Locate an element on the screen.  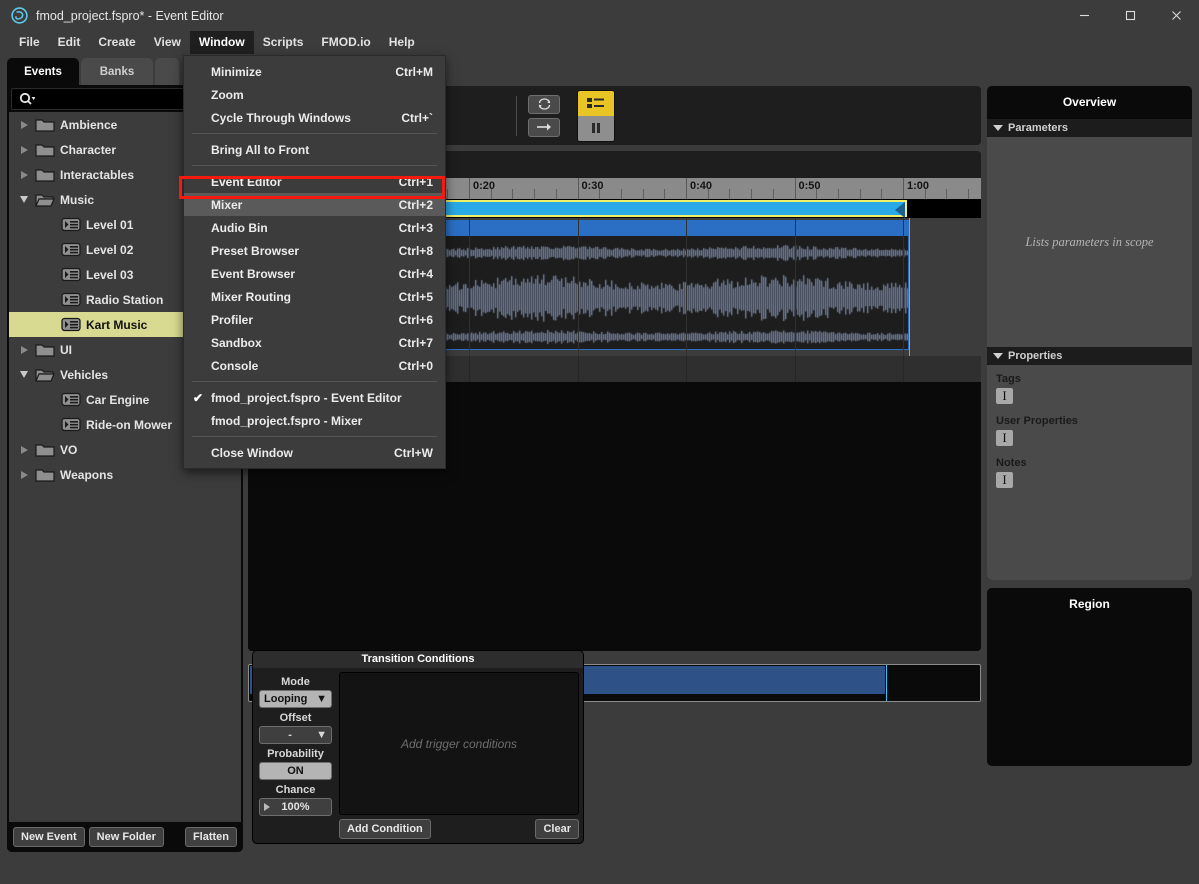
browser-footer: New Event New Folder Flatten is located at coordinates (125, 837).